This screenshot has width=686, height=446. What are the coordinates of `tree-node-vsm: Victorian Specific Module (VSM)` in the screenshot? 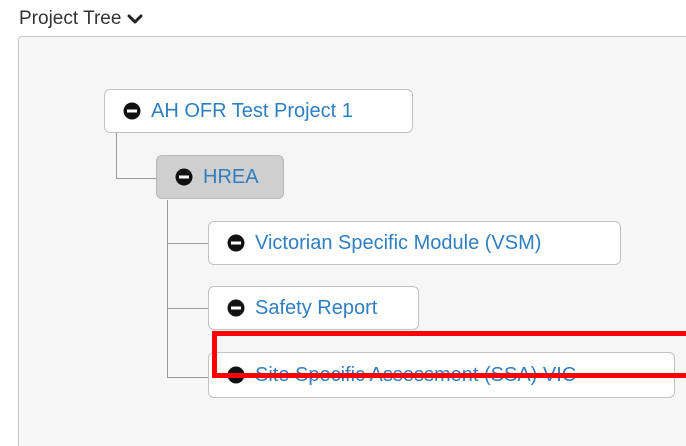 It's located at (414, 243).